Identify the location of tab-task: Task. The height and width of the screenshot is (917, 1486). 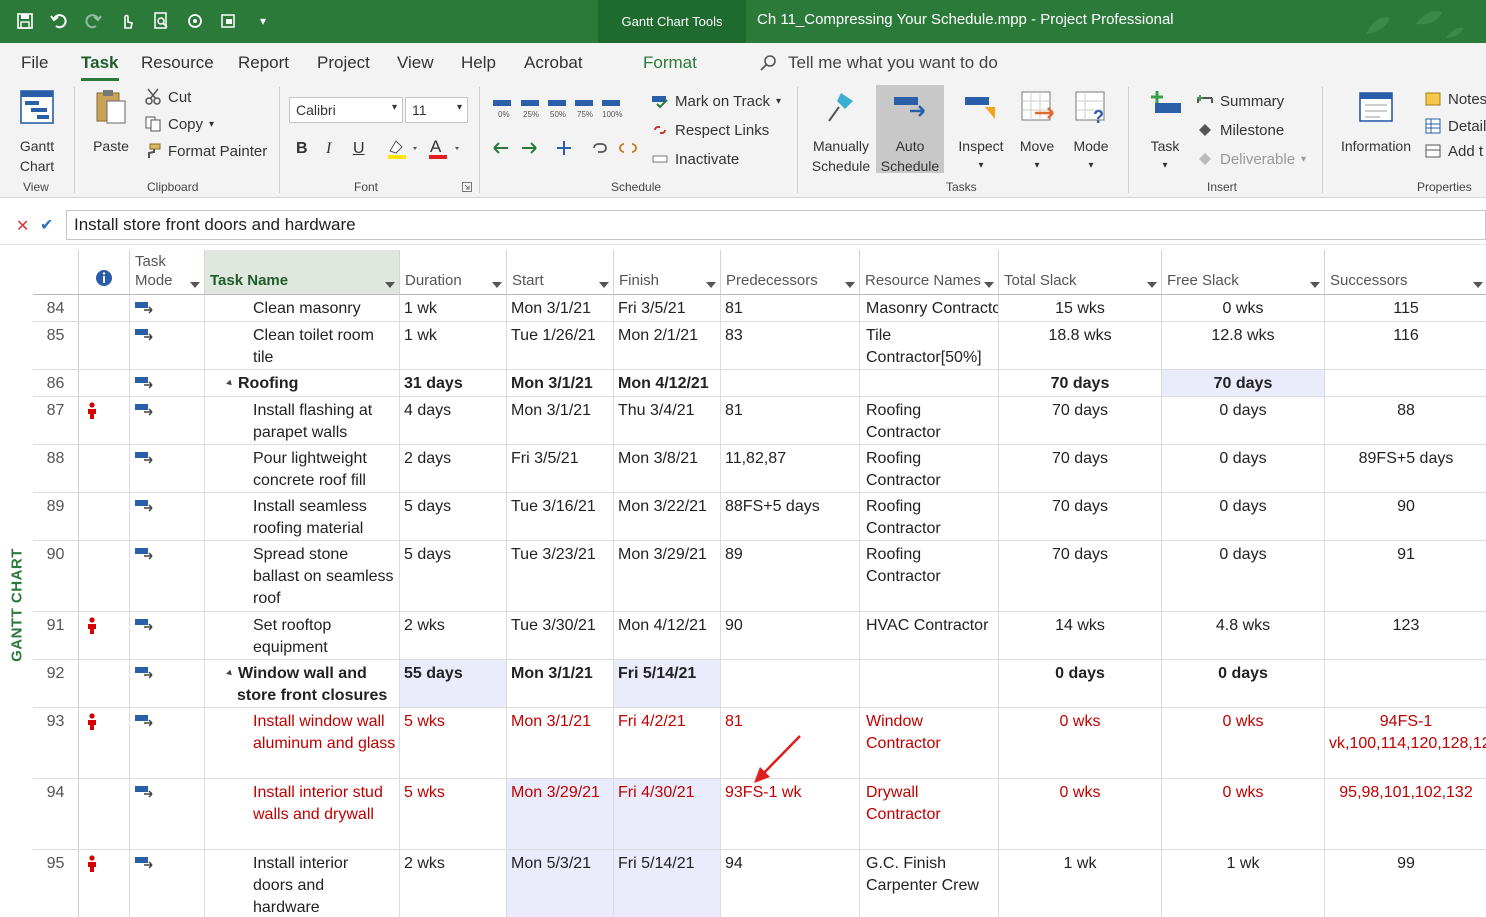
(100, 67).